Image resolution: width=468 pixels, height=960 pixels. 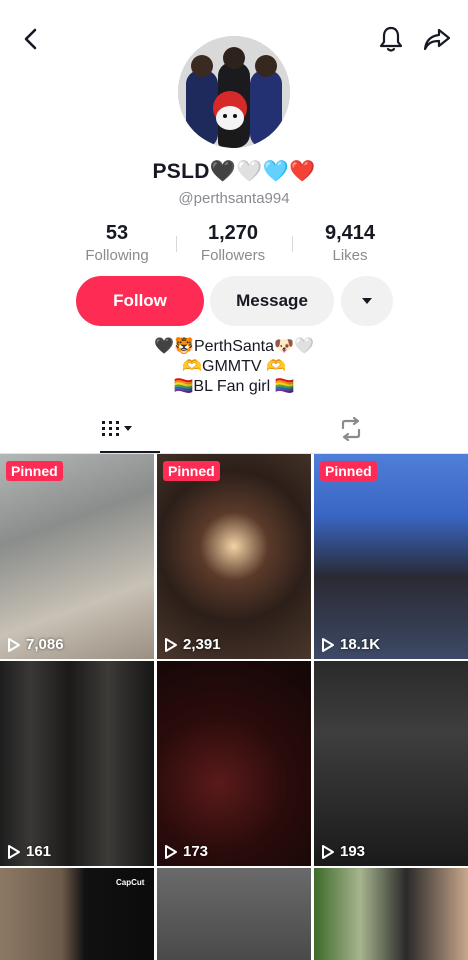 What do you see at coordinates (350, 233) in the screenshot?
I see `stat-value: 9,414` at bounding box center [350, 233].